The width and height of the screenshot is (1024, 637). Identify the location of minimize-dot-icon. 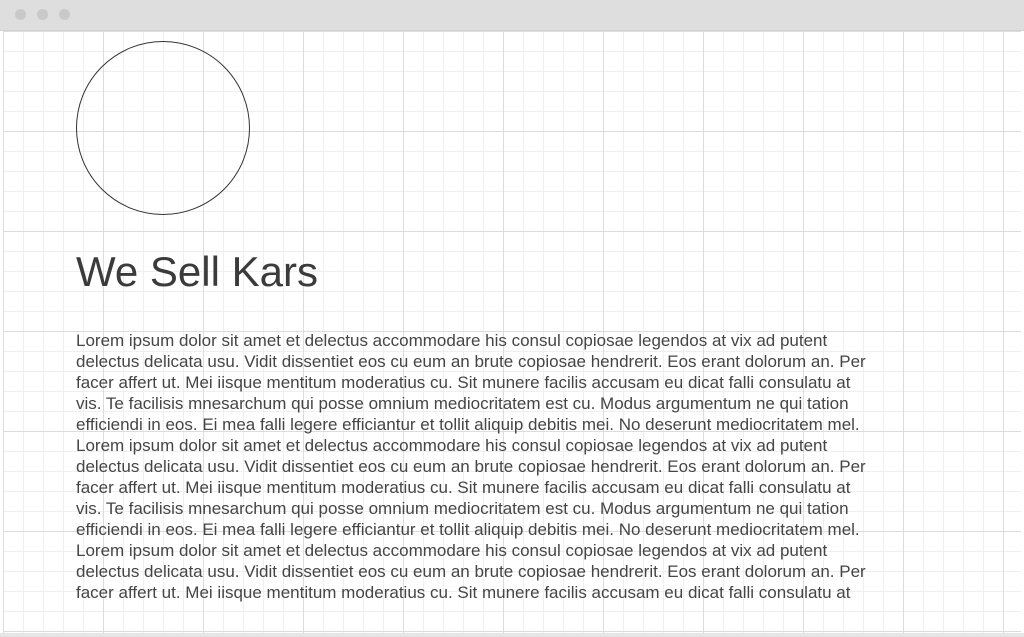
(42, 14).